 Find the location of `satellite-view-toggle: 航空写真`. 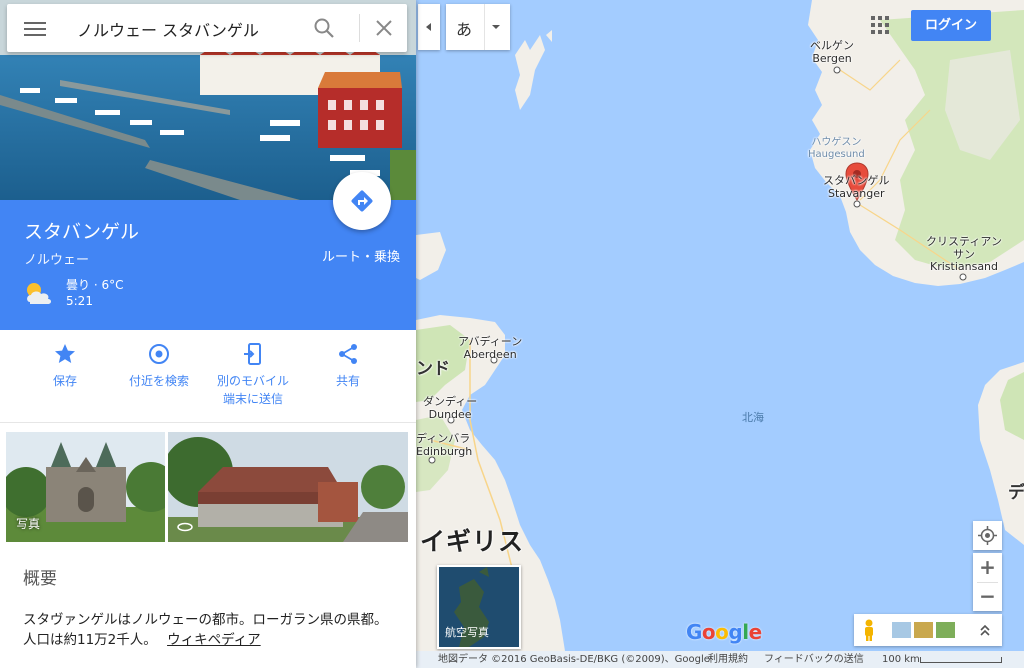

satellite-view-toggle: 航空写真 is located at coordinates (479, 607).